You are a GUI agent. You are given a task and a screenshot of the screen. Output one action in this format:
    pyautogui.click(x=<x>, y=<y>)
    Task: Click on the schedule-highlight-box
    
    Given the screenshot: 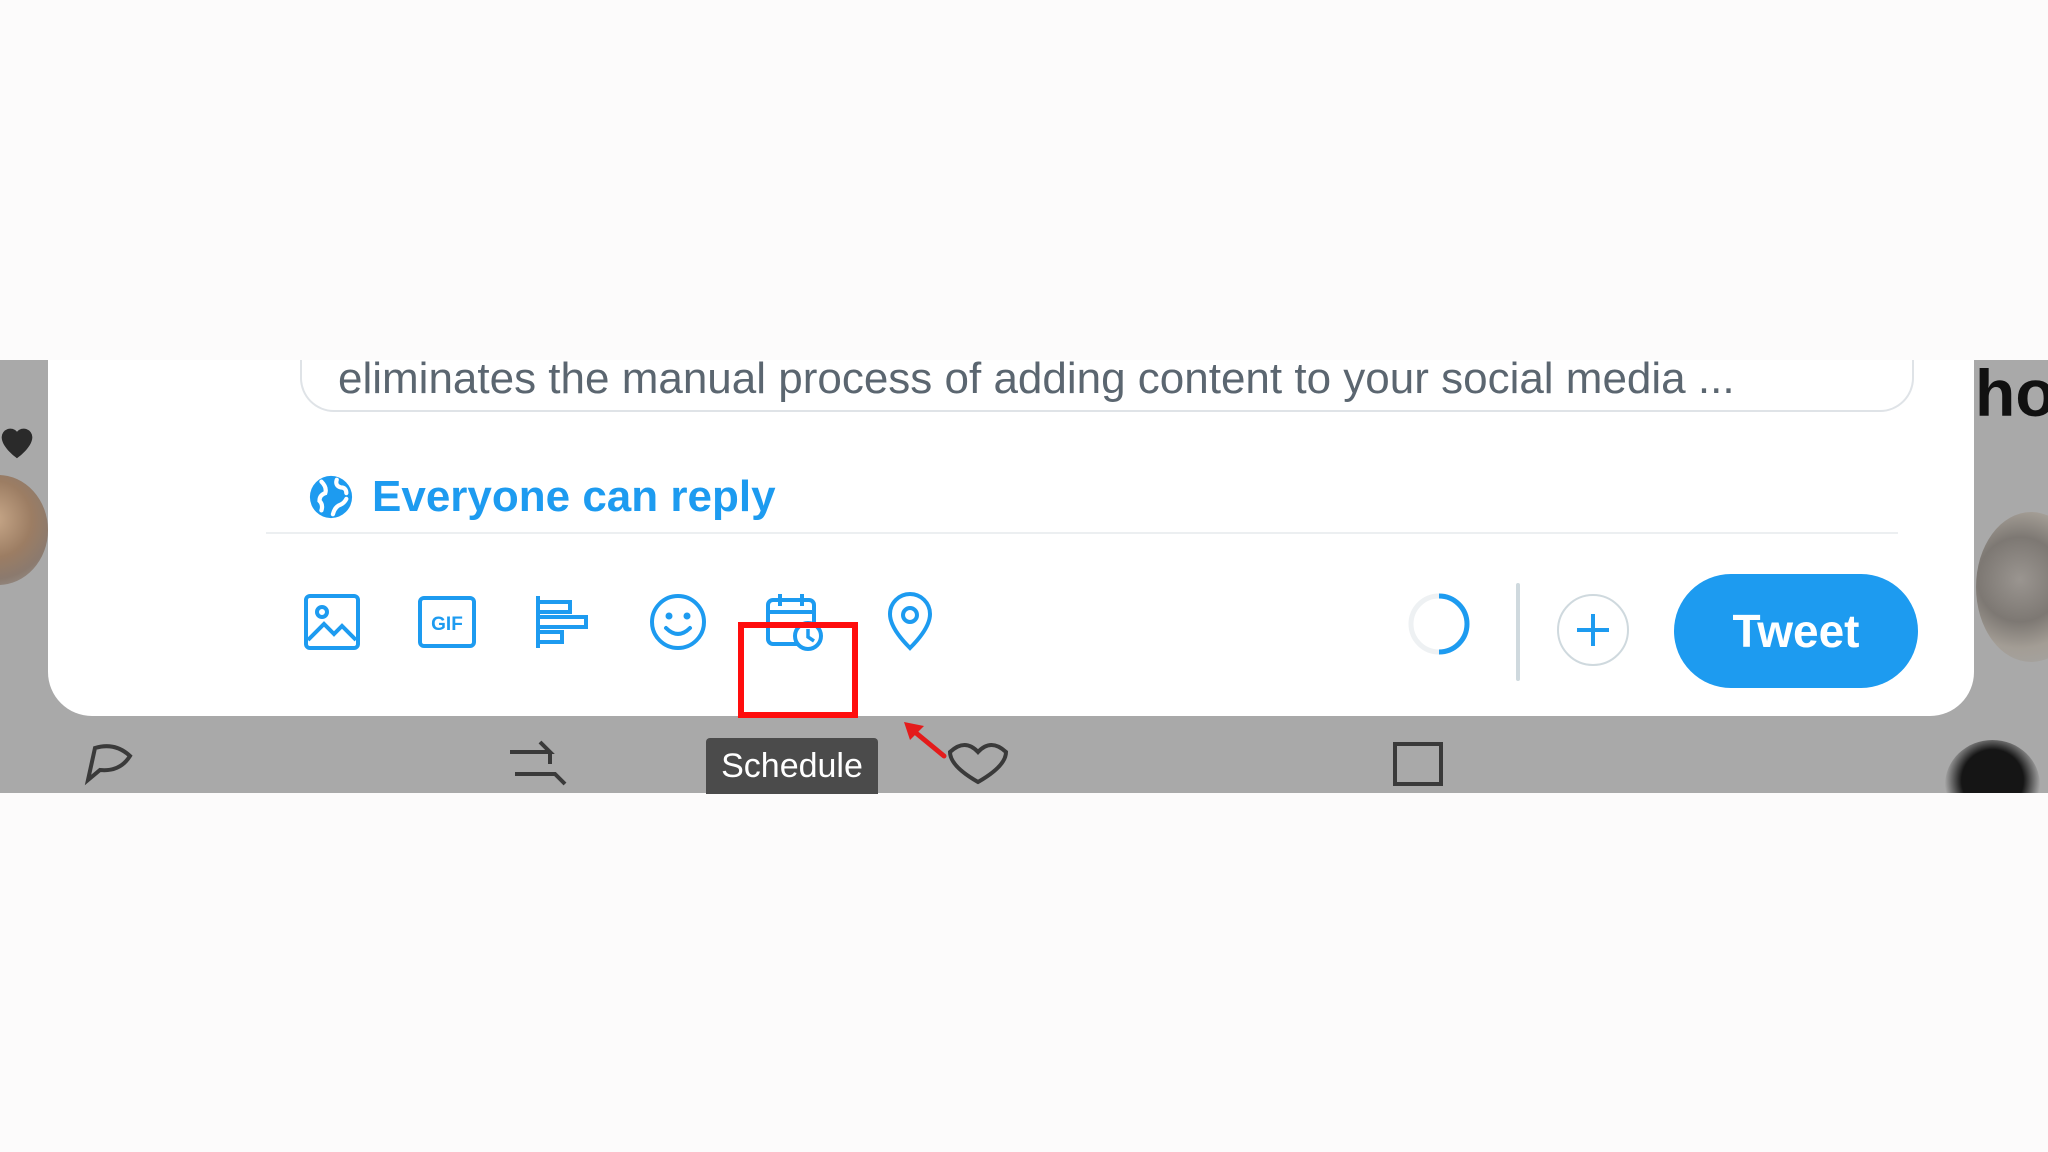 What is the action you would take?
    pyautogui.click(x=798, y=670)
    